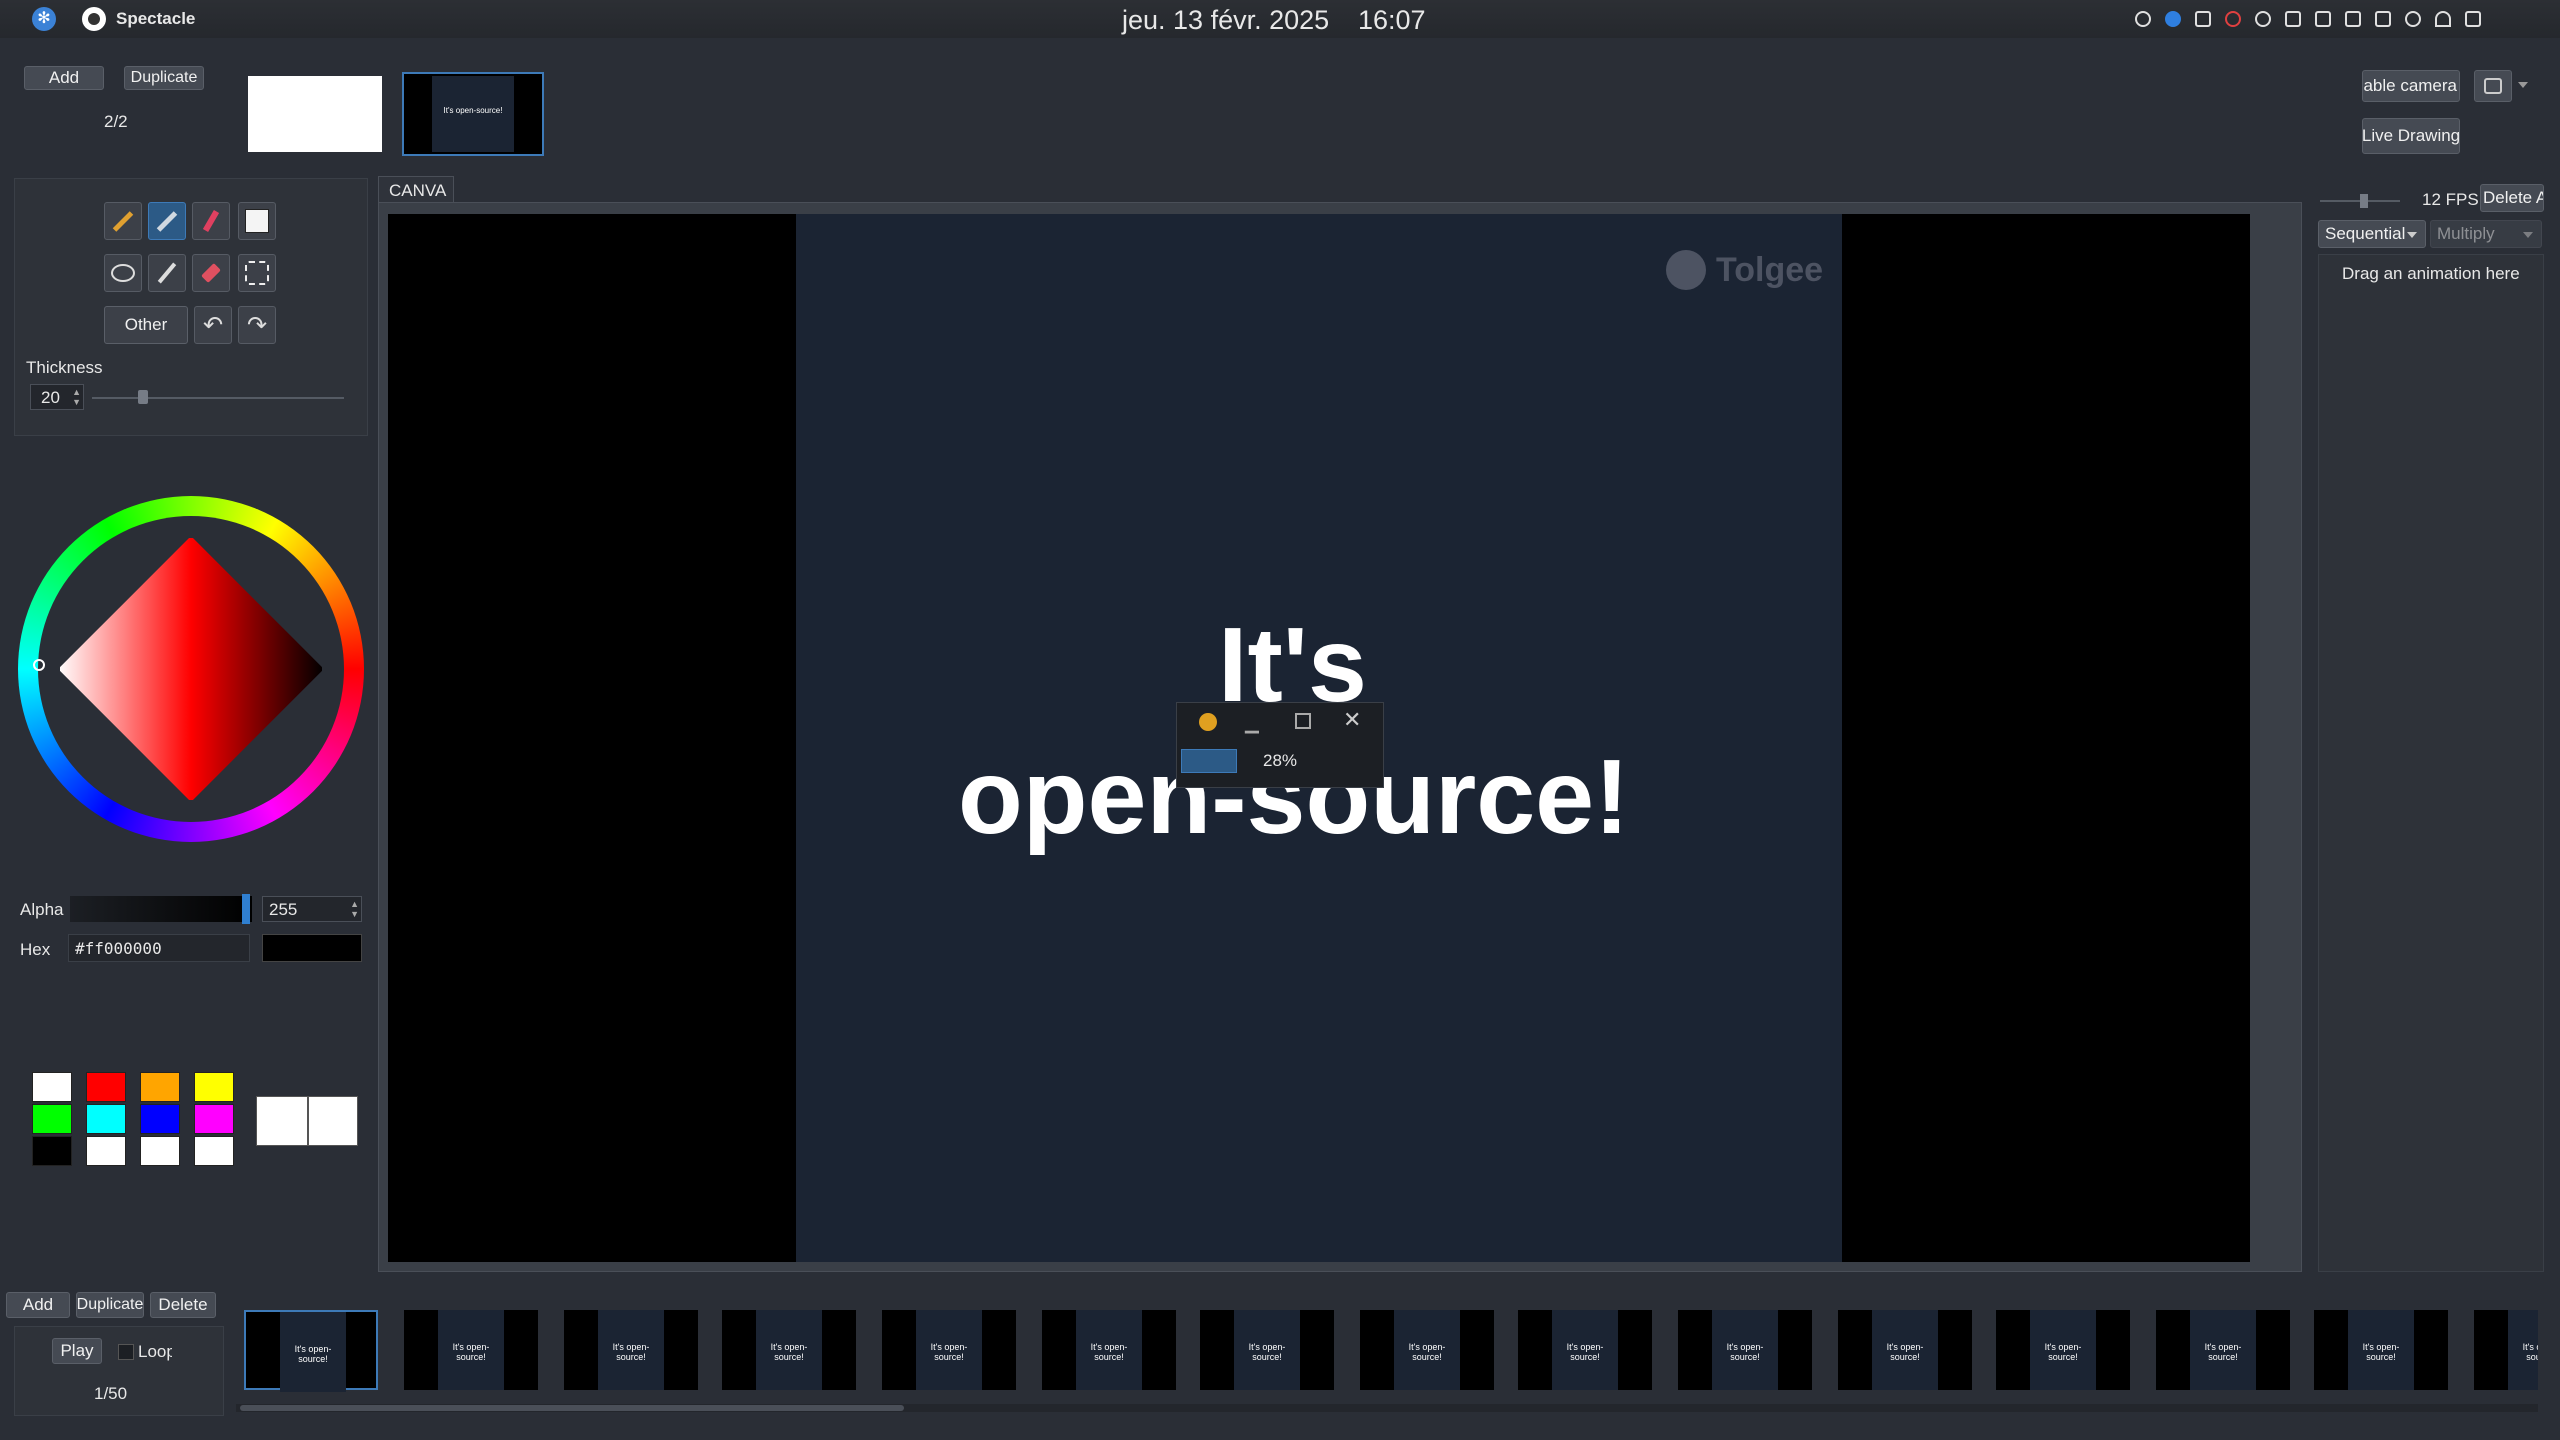 The image size is (2560, 1440). Describe the element at coordinates (160, 1087) in the screenshot. I see `swatch-orange` at that location.